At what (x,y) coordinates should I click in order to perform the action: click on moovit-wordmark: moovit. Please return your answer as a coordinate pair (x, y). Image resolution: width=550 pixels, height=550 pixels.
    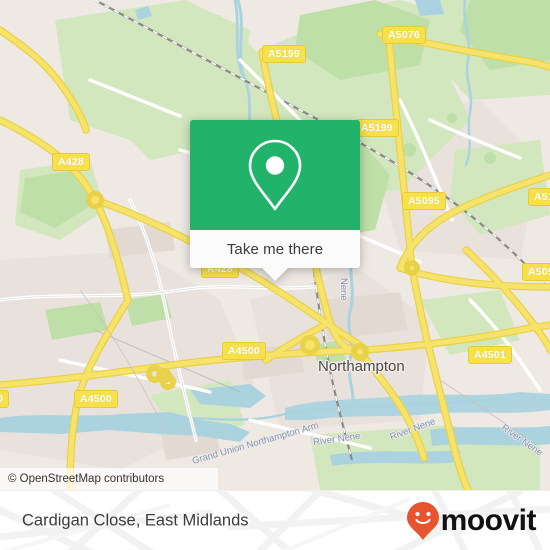
    Looking at the image, I should click on (488, 520).